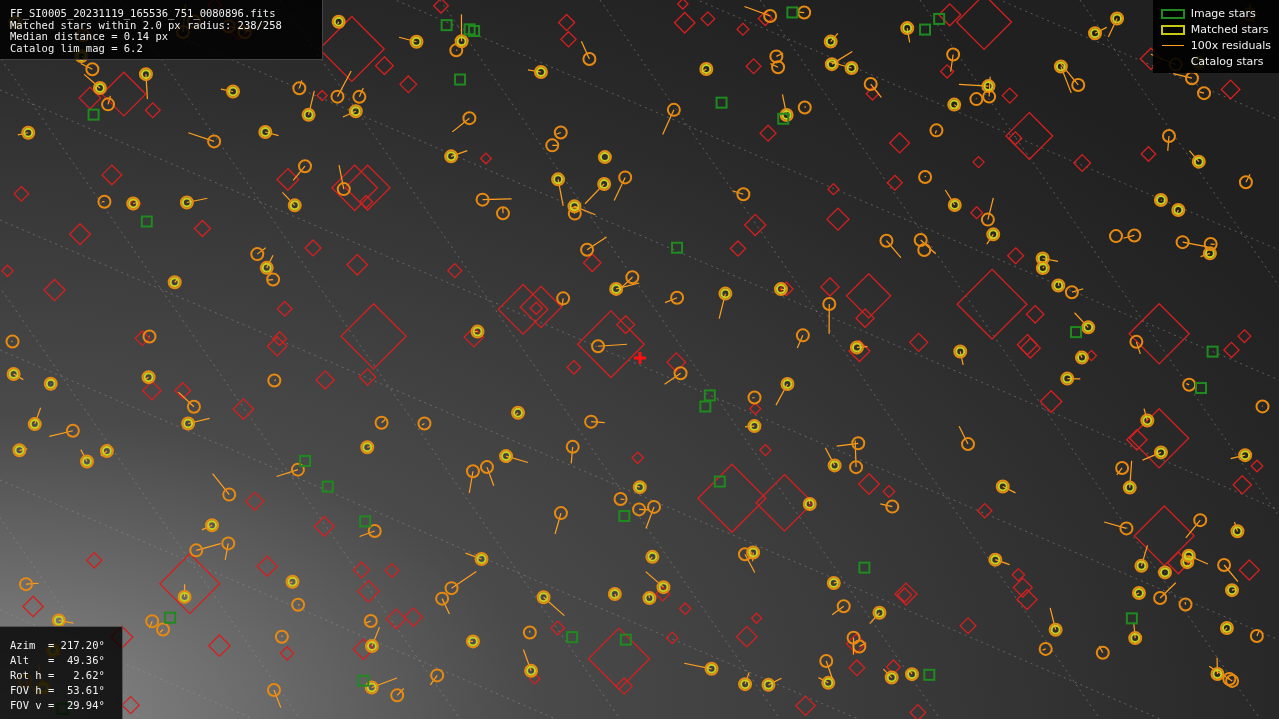  I want to click on legend-label: Matched stars, so click(1229, 29).